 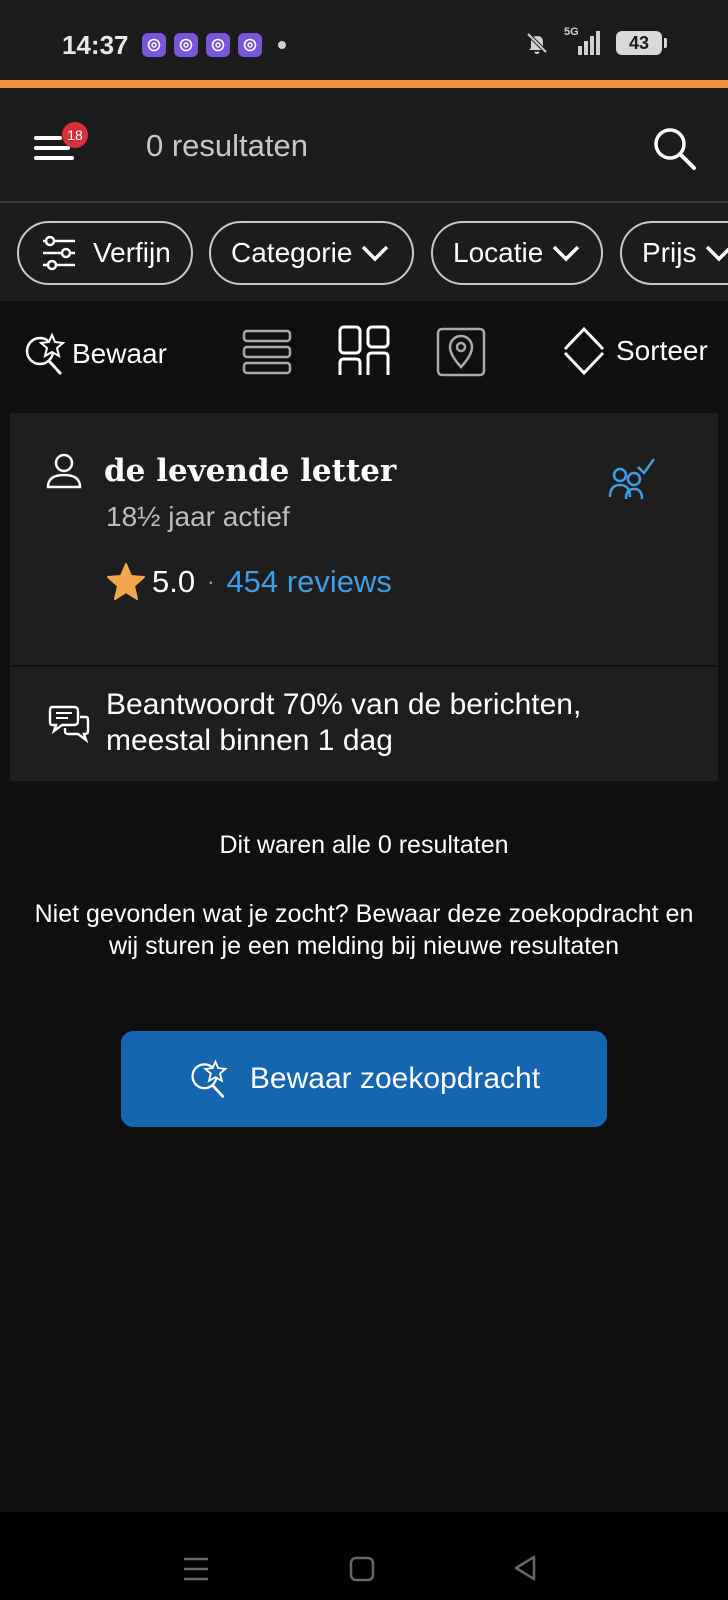 I want to click on grid-view-button, so click(x=364, y=351).